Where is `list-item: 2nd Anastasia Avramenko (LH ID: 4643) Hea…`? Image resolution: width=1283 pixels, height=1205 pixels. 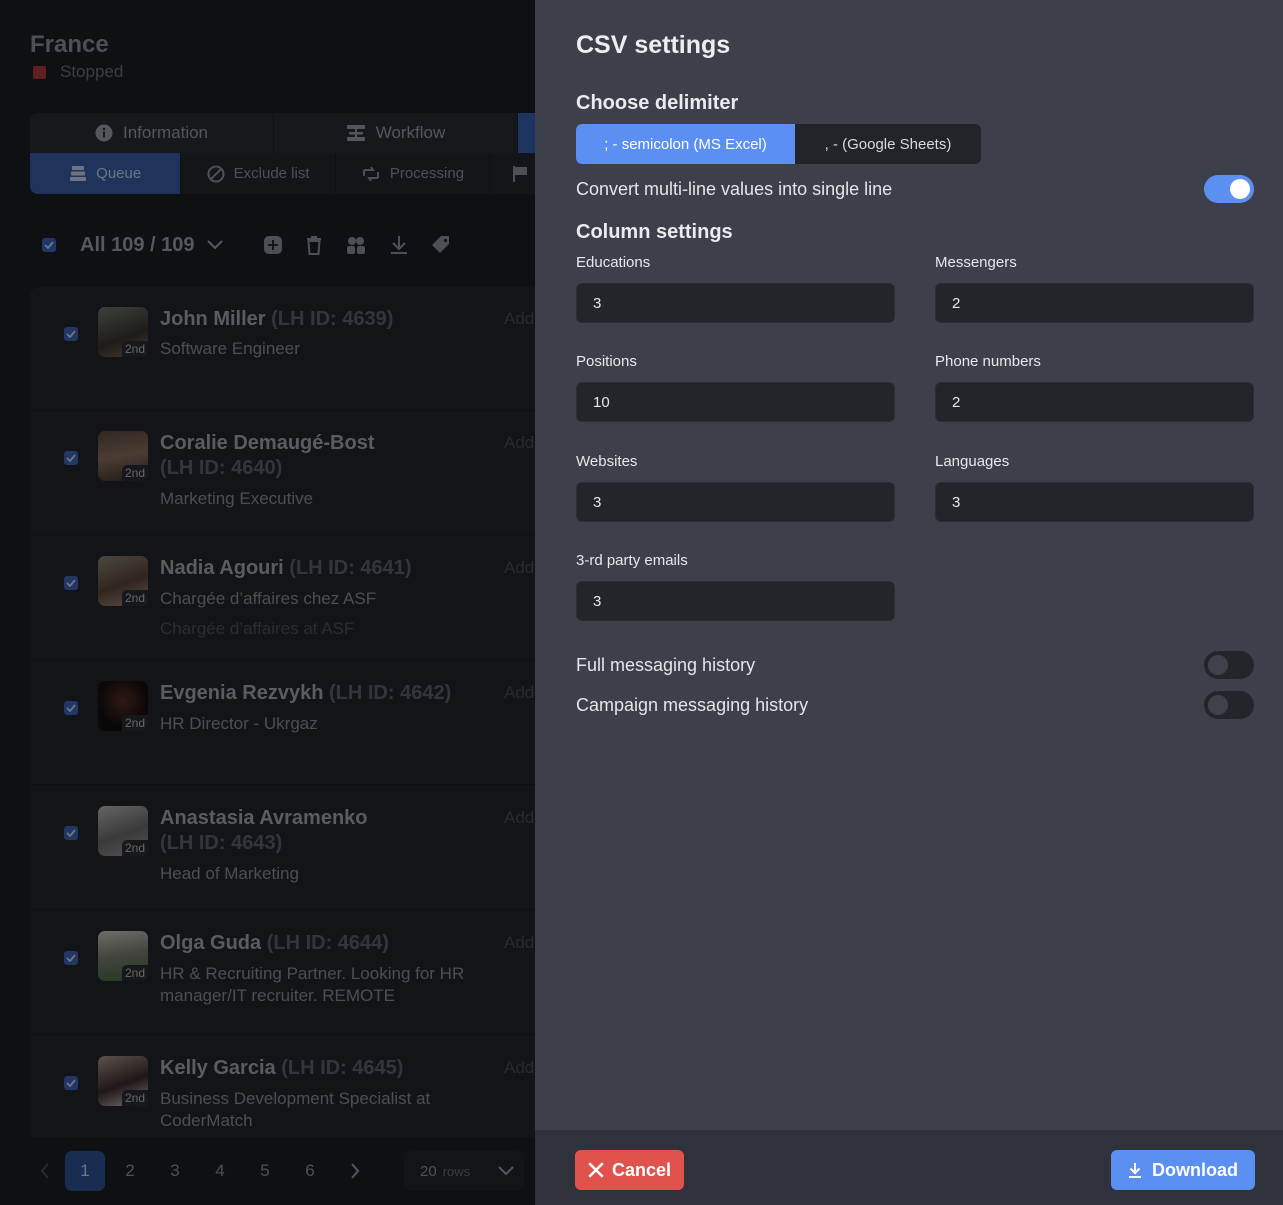 list-item: 2nd Anastasia Avramenko (LH ID: 4643) Hea… is located at coordinates (282, 848).